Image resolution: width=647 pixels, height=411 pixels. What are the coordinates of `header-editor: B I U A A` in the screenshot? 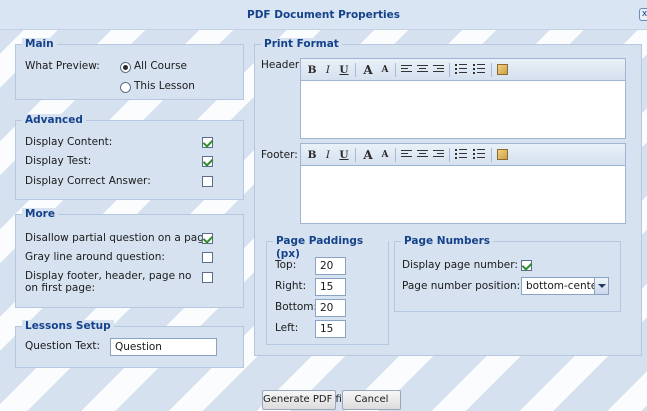 It's located at (463, 98).